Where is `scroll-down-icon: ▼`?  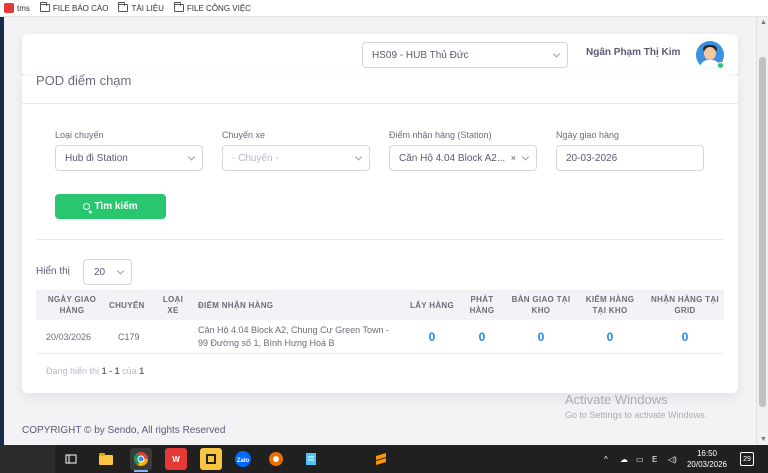
scroll-down-icon: ▼ is located at coordinates (763, 439).